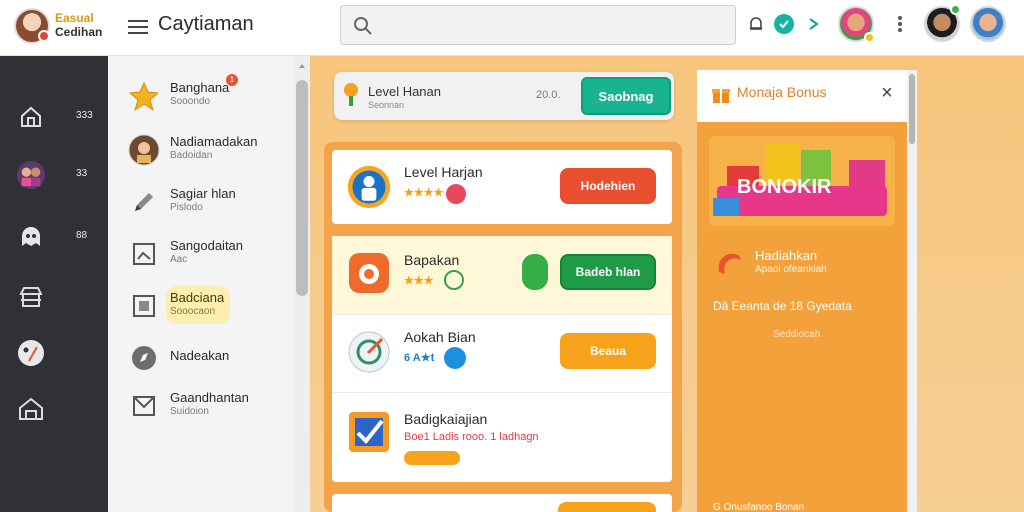 The height and width of the screenshot is (512, 1024). I want to click on rail-item-home2, so click(54, 408).